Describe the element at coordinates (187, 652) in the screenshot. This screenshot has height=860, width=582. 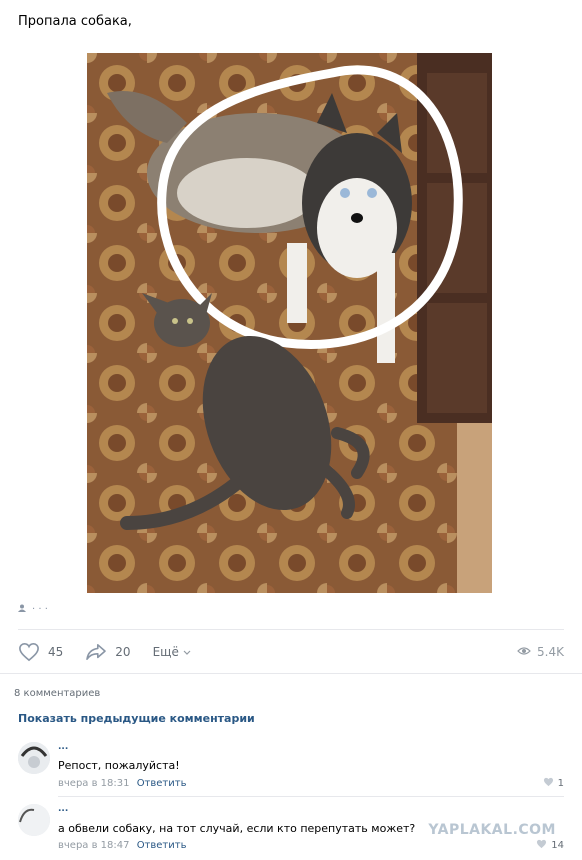
I see `chevron-down-icon` at that location.